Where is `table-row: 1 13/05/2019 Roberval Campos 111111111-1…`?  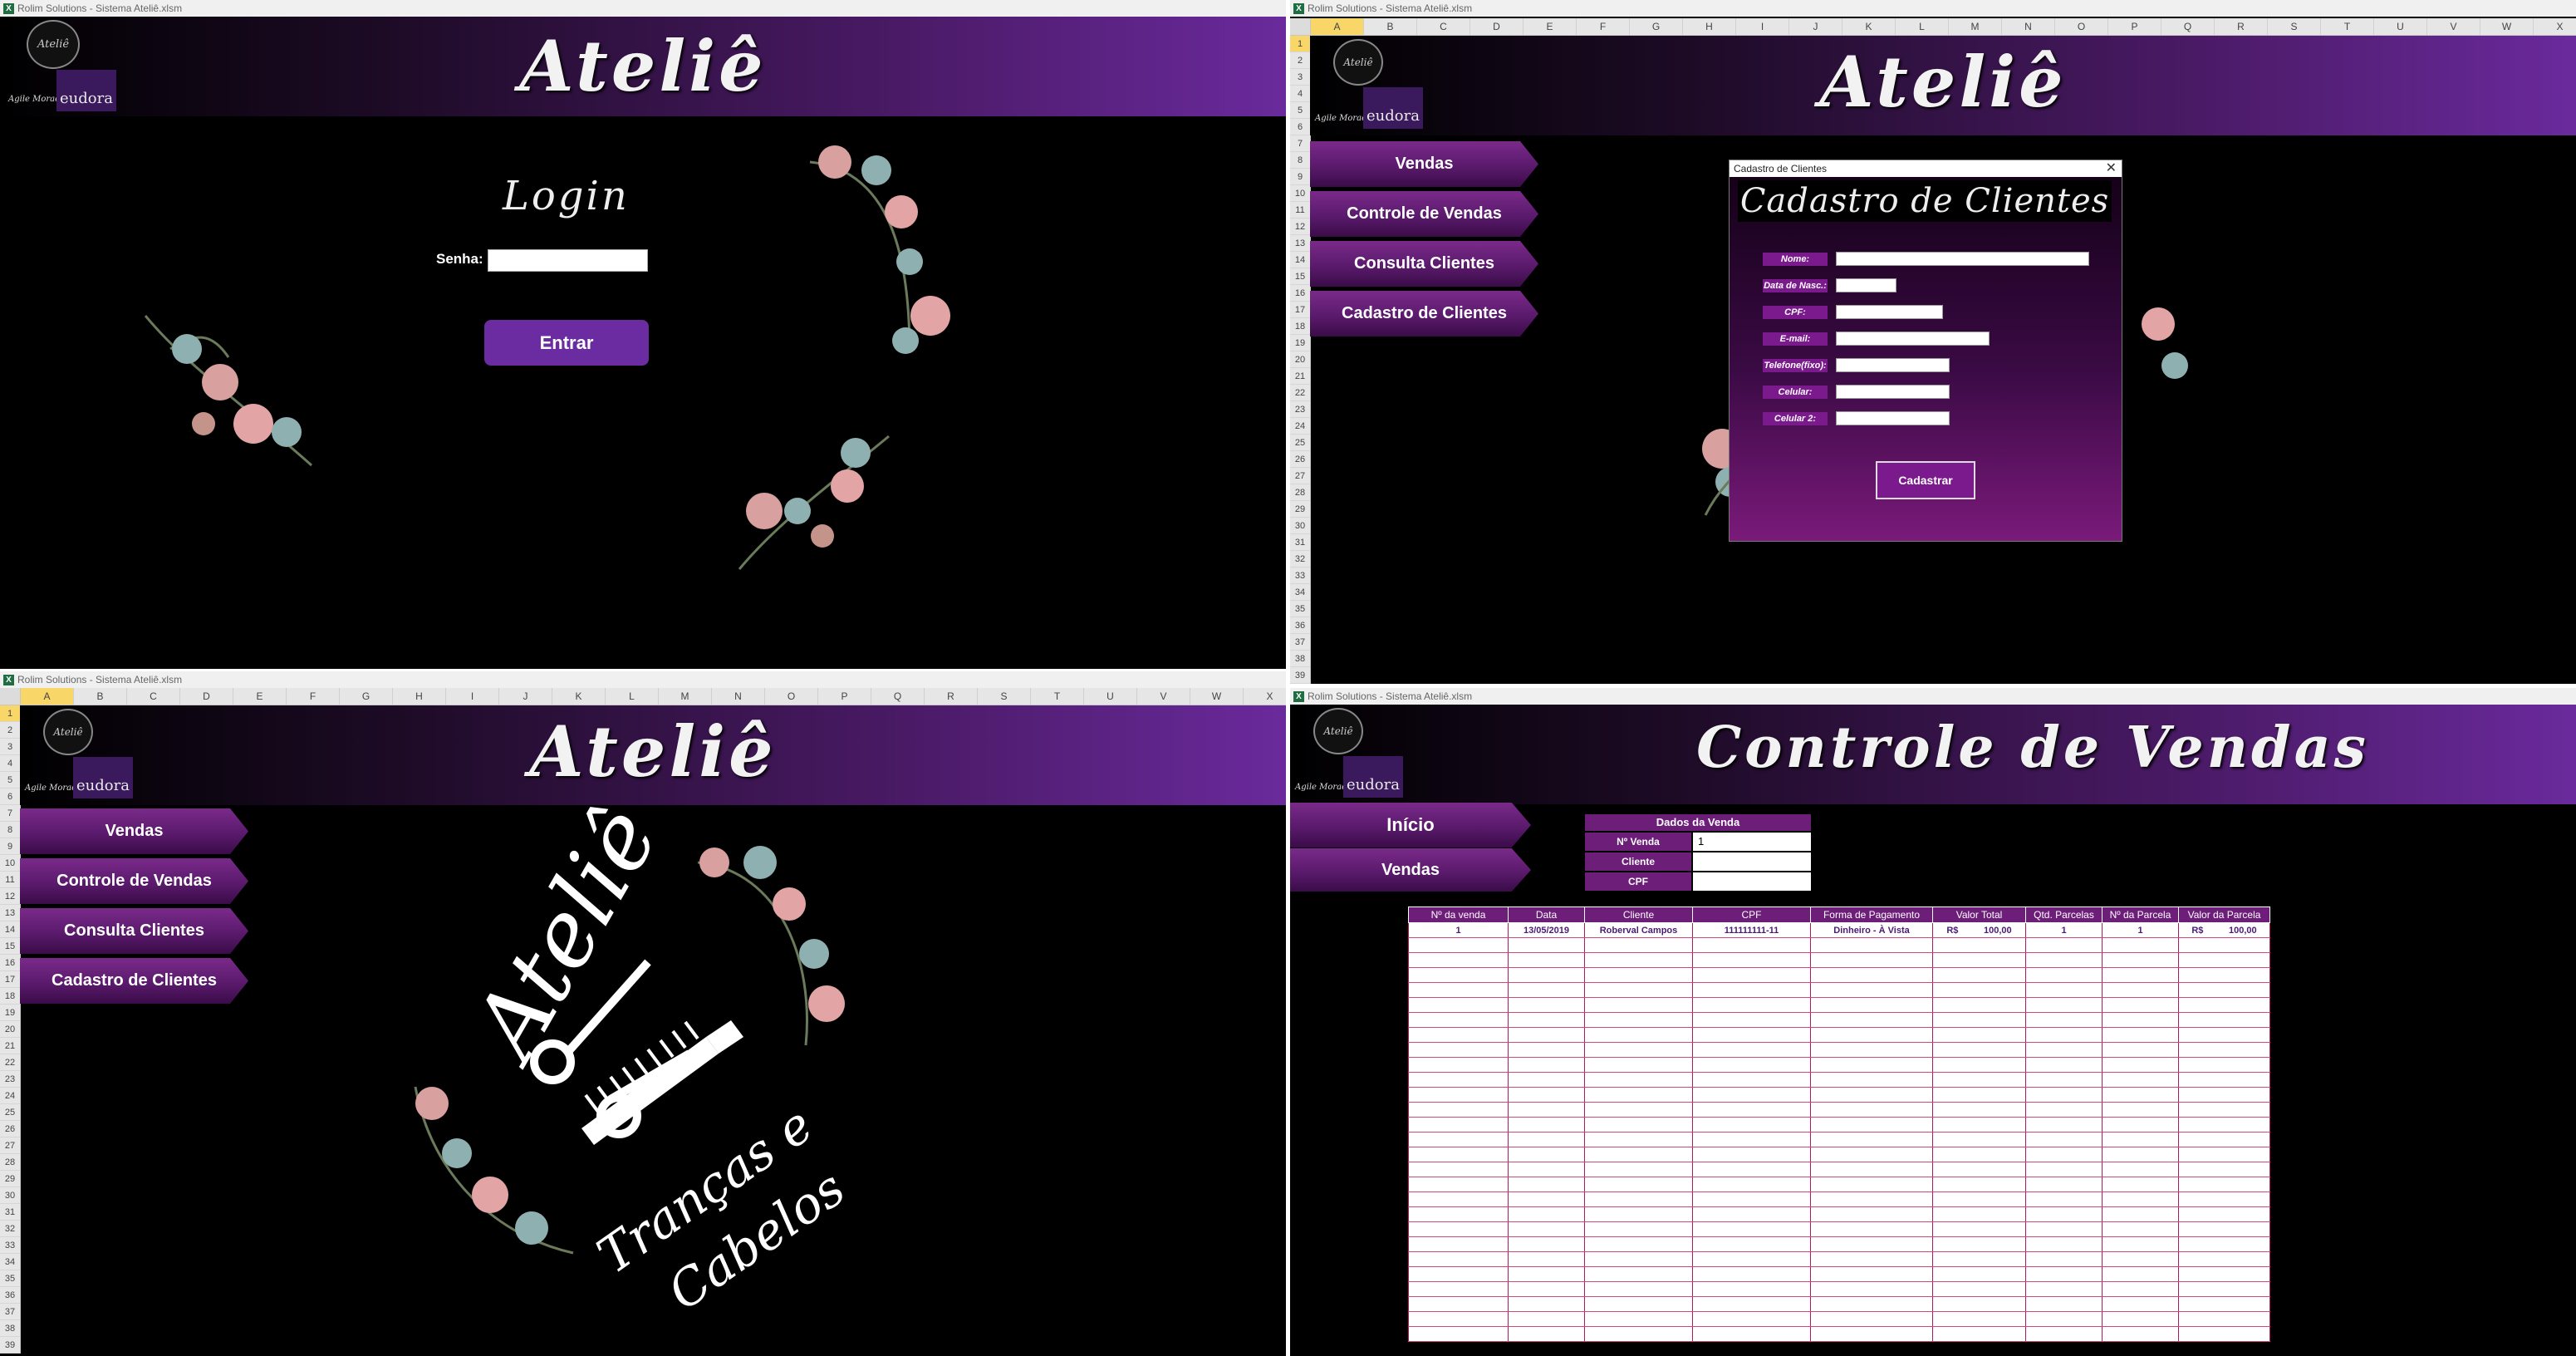
table-row: 1 13/05/2019 Roberval Campos 111111111-1… is located at coordinates (1839, 930).